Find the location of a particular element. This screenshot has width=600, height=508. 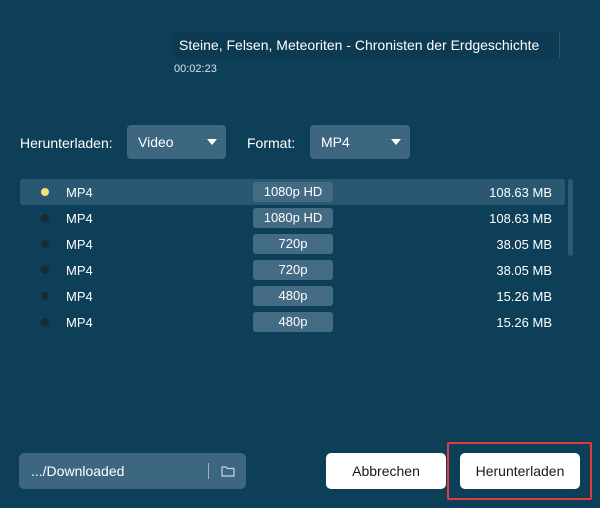

format-label: Format: is located at coordinates (271, 143).